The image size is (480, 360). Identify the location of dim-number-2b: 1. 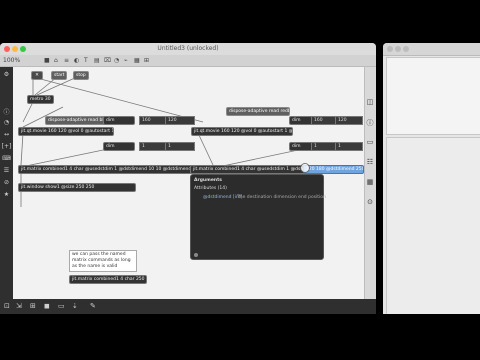
(180, 146).